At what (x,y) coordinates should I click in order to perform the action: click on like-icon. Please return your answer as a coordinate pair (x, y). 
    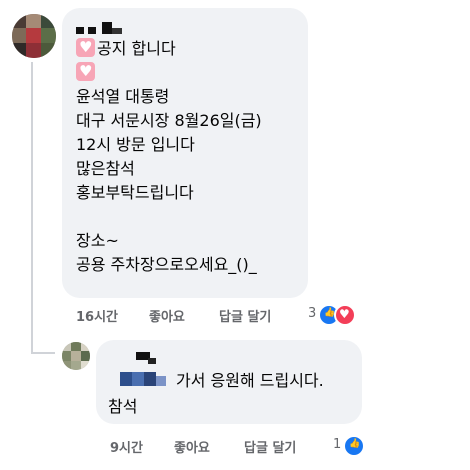
    Looking at the image, I should click on (354, 446).